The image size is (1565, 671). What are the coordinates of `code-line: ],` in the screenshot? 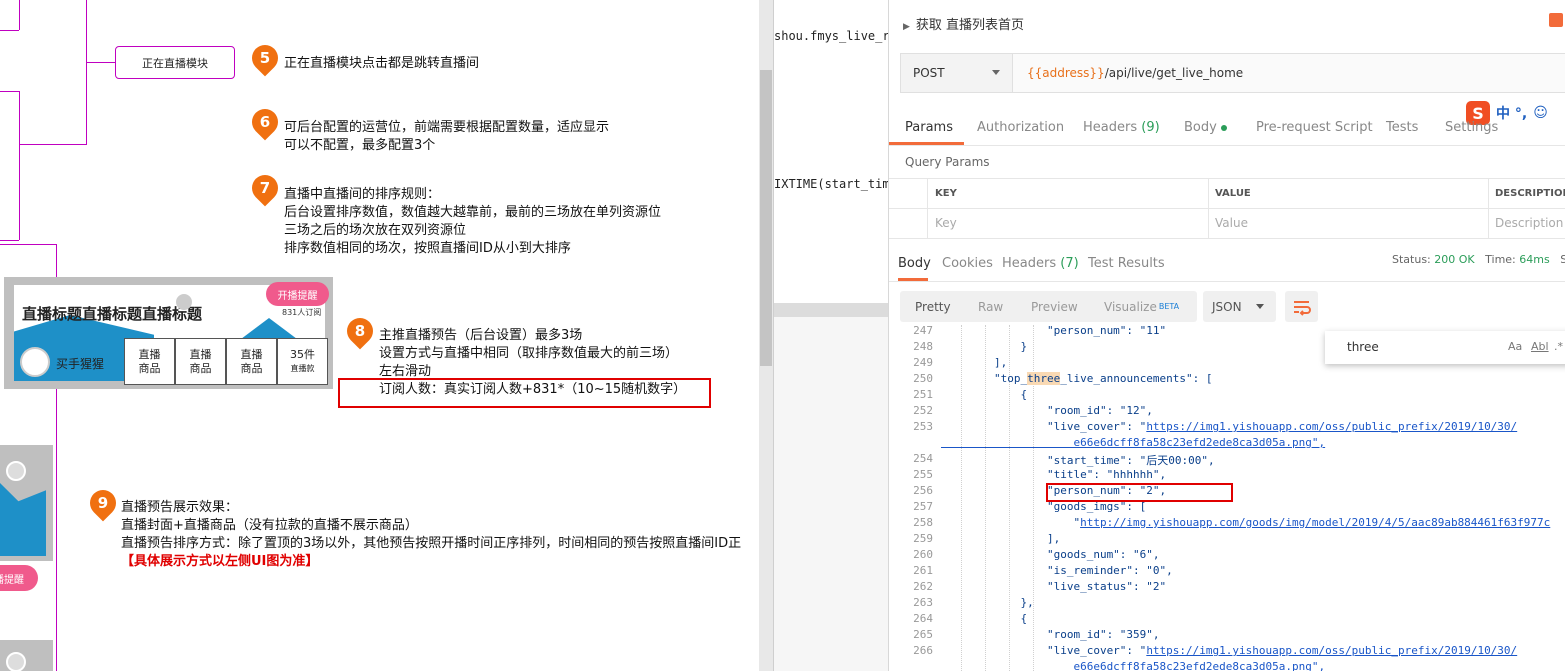 It's located at (1001, 538).